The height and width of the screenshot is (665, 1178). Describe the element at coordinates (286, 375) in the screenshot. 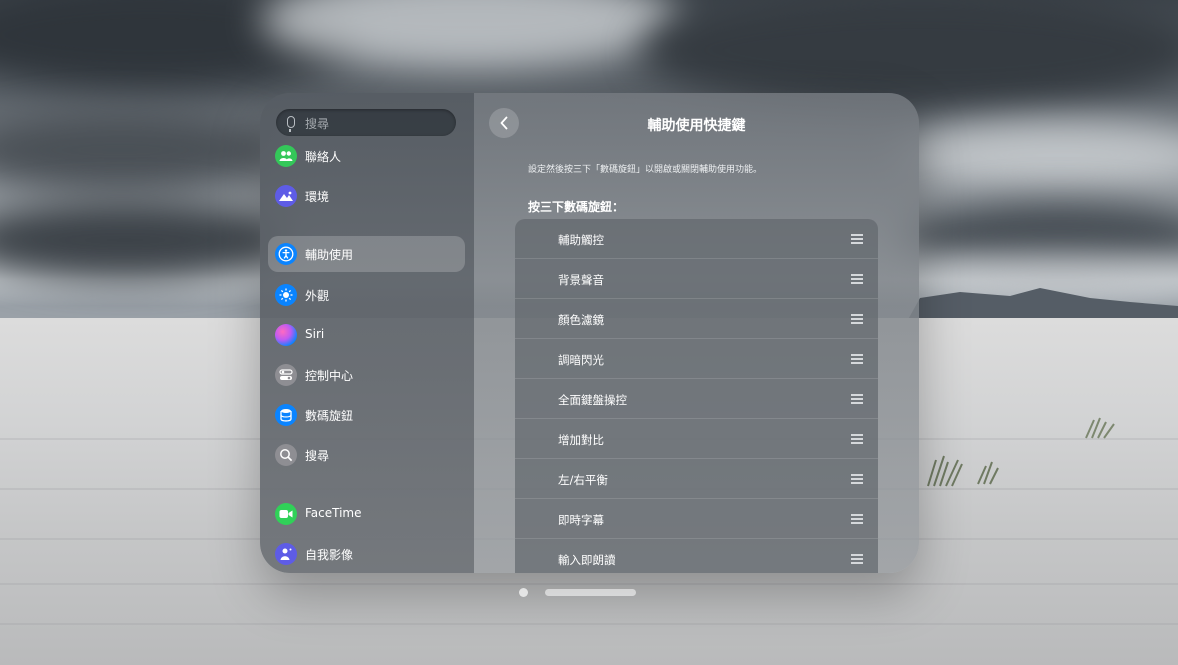

I see `control-center-icon` at that location.